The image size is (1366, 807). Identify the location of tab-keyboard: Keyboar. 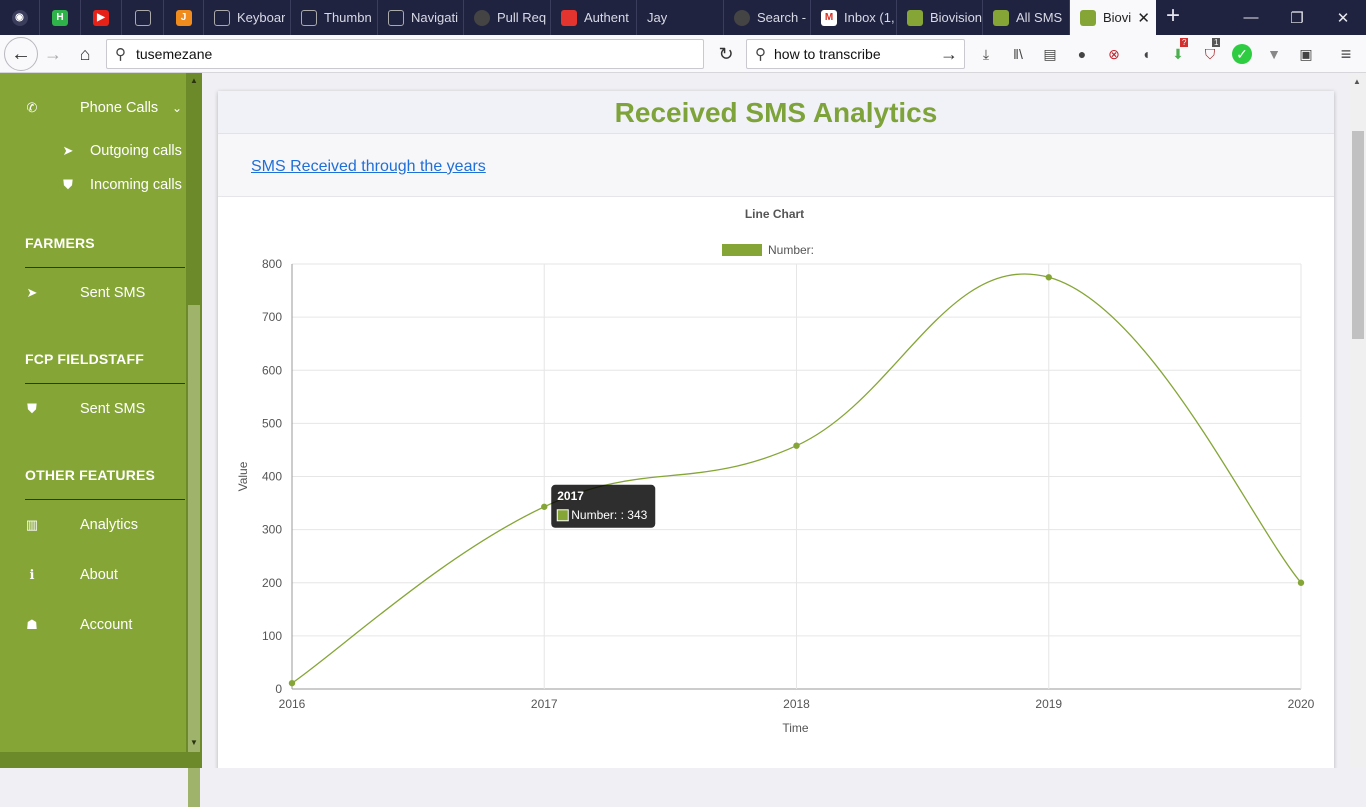
(247, 17).